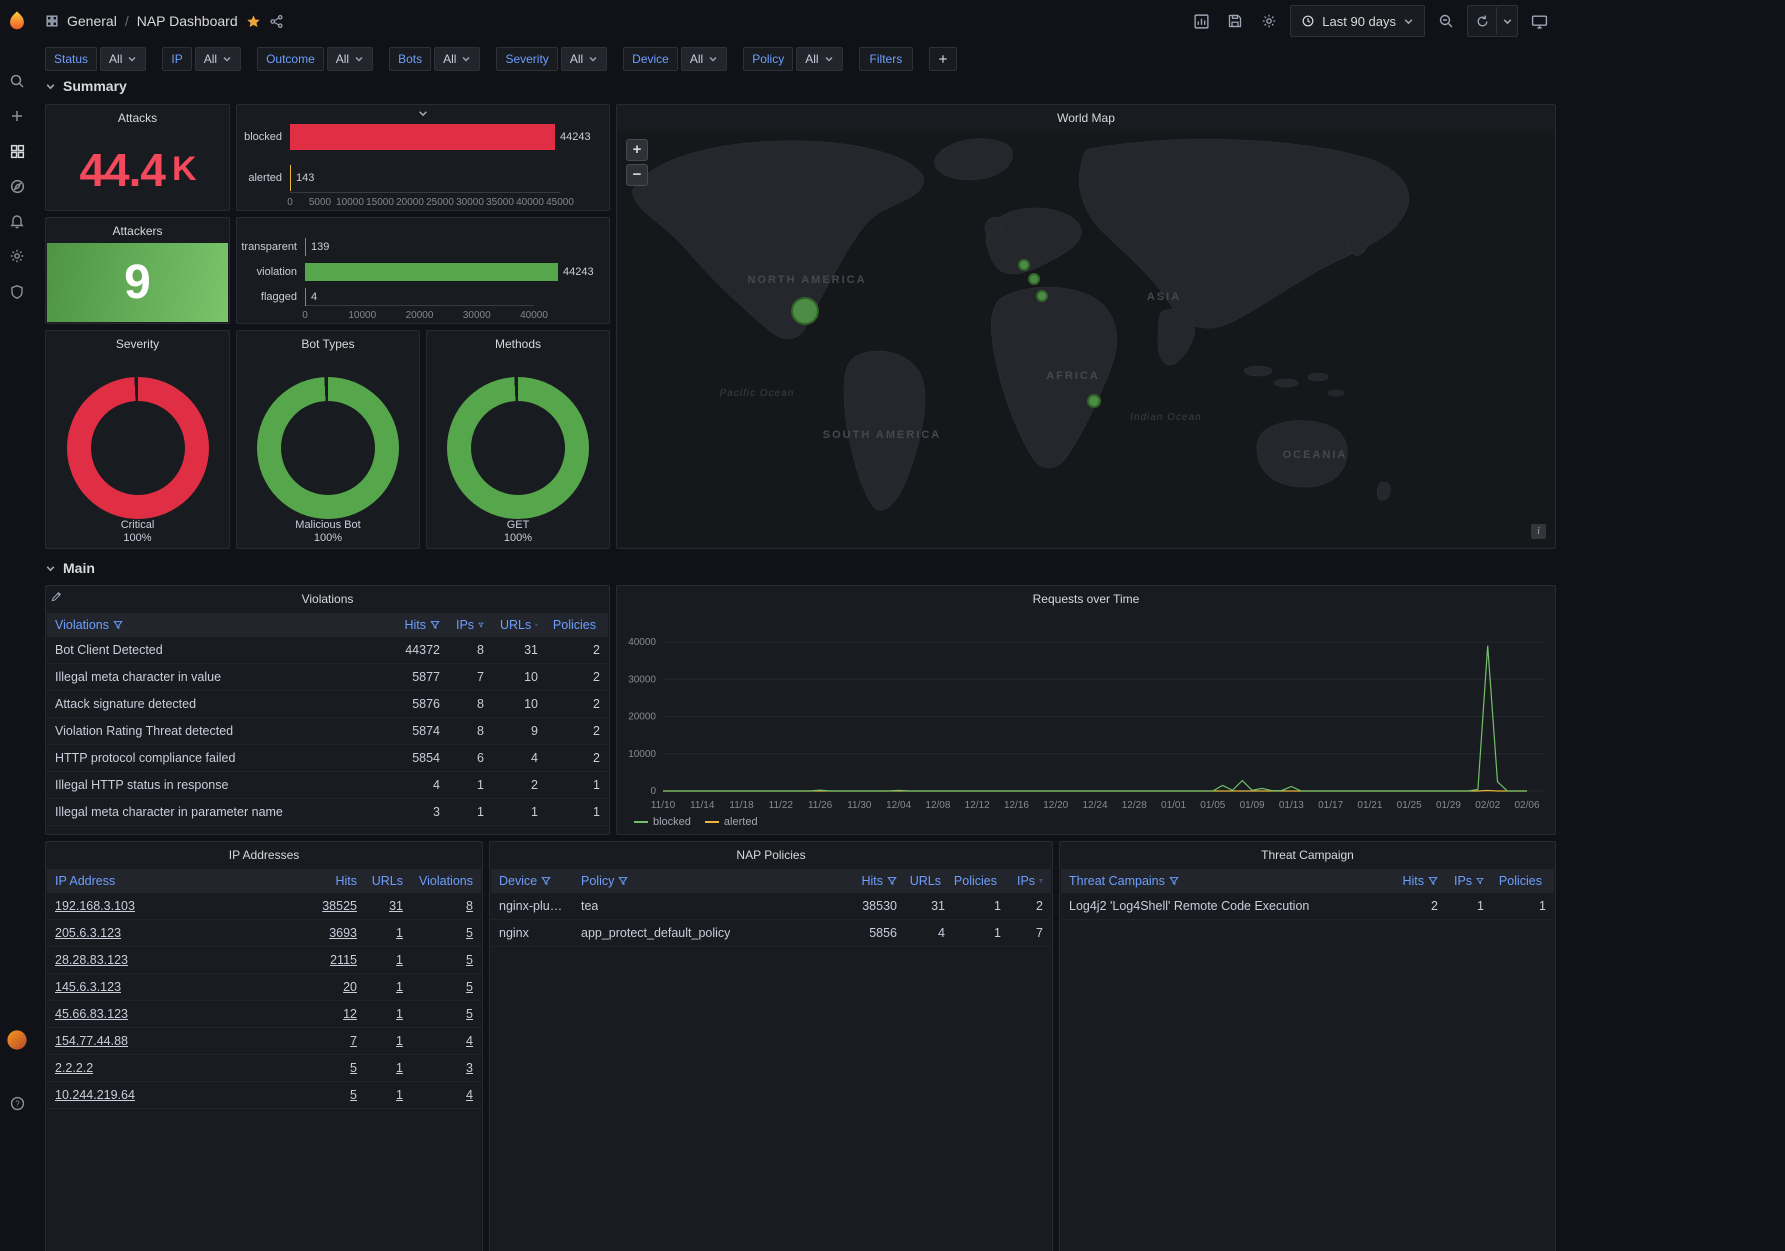  I want to click on table-cell: 2.2.2.2, so click(174, 1068).